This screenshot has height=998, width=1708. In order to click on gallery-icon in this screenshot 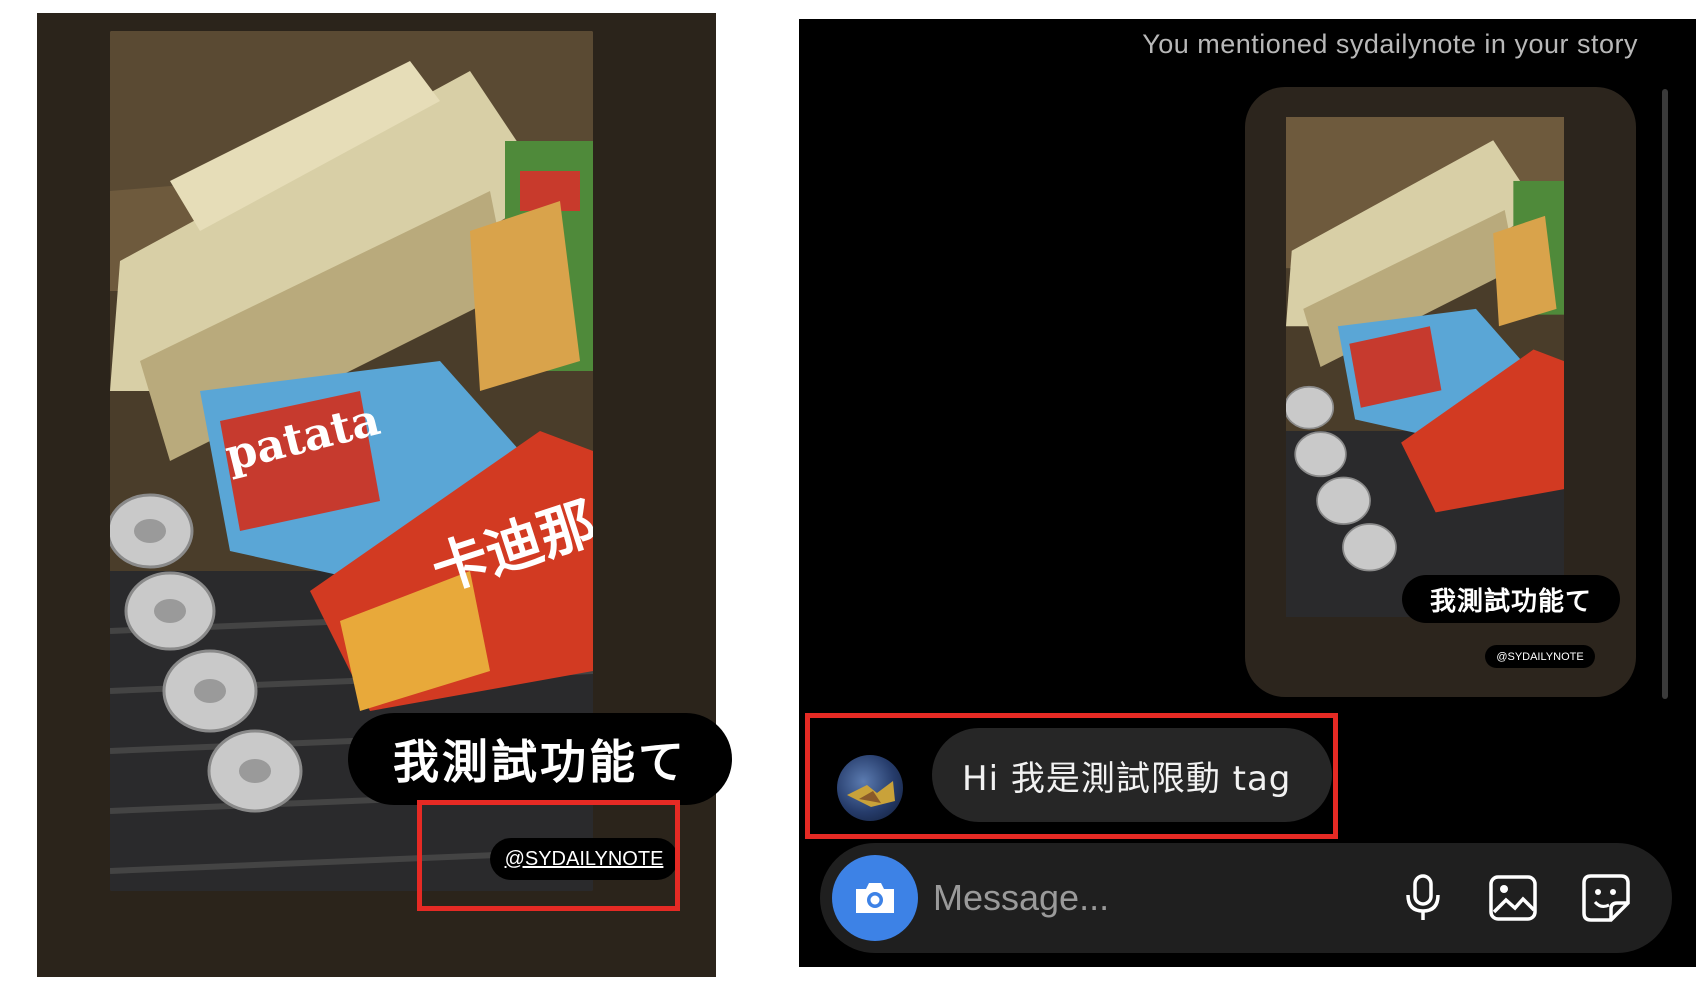, I will do `click(1513, 898)`.